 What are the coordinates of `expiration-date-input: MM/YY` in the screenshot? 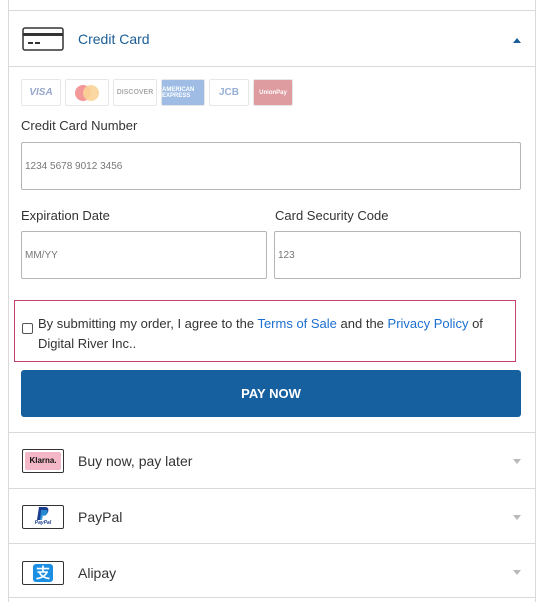 It's located at (144, 255).